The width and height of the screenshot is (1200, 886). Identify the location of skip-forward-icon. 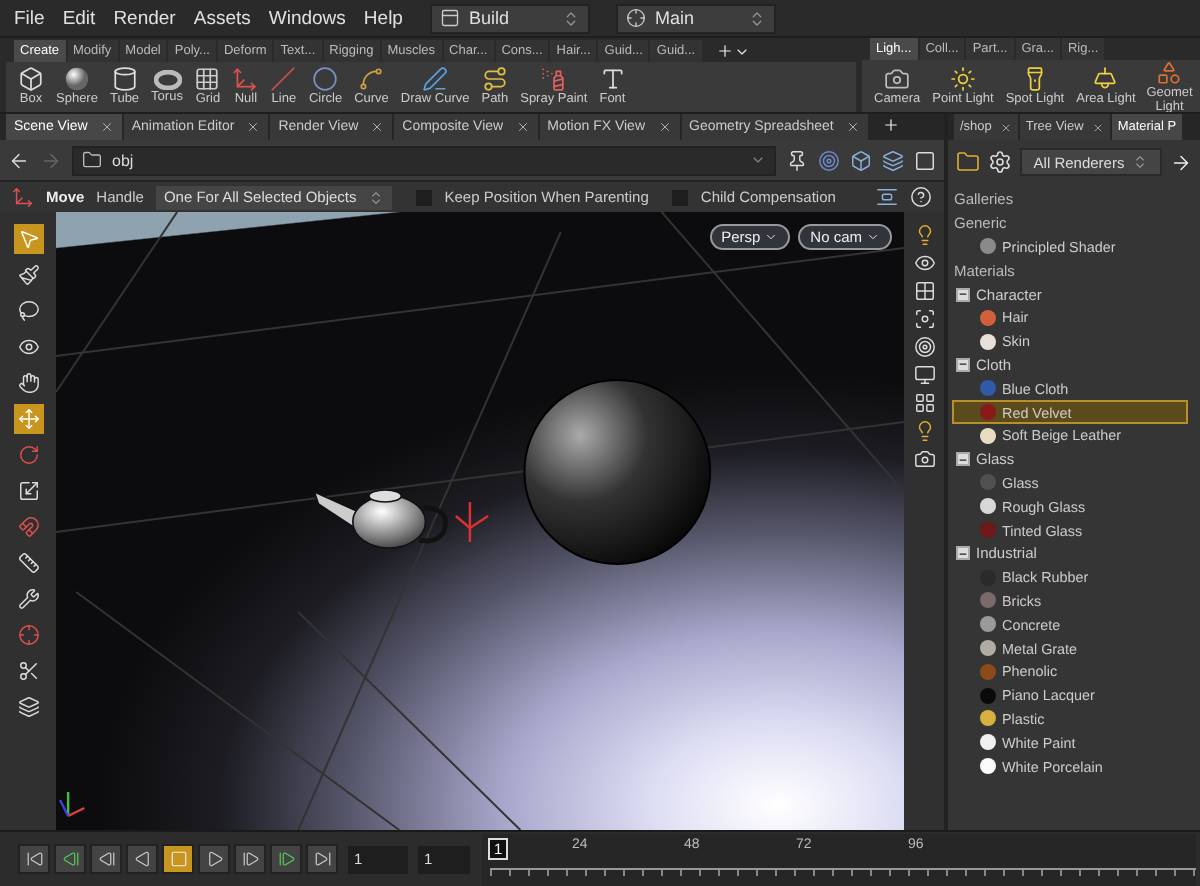
(322, 859).